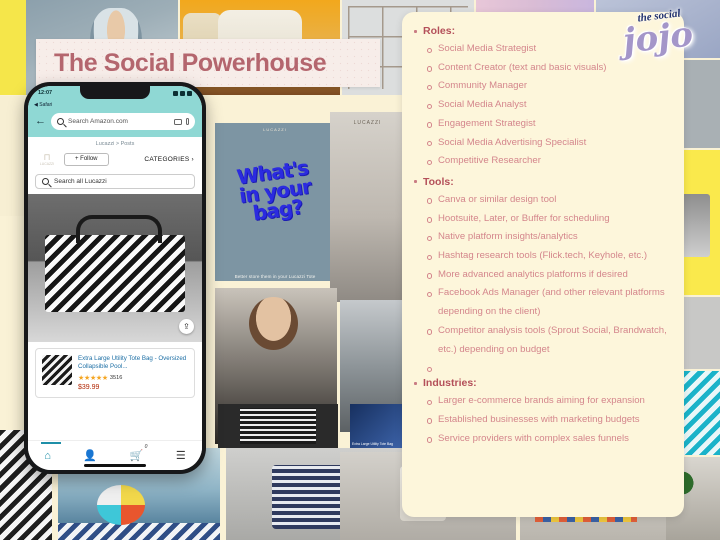  What do you see at coordinates (549, 161) in the screenshot?
I see `list-item: Competitive Researcher` at bounding box center [549, 161].